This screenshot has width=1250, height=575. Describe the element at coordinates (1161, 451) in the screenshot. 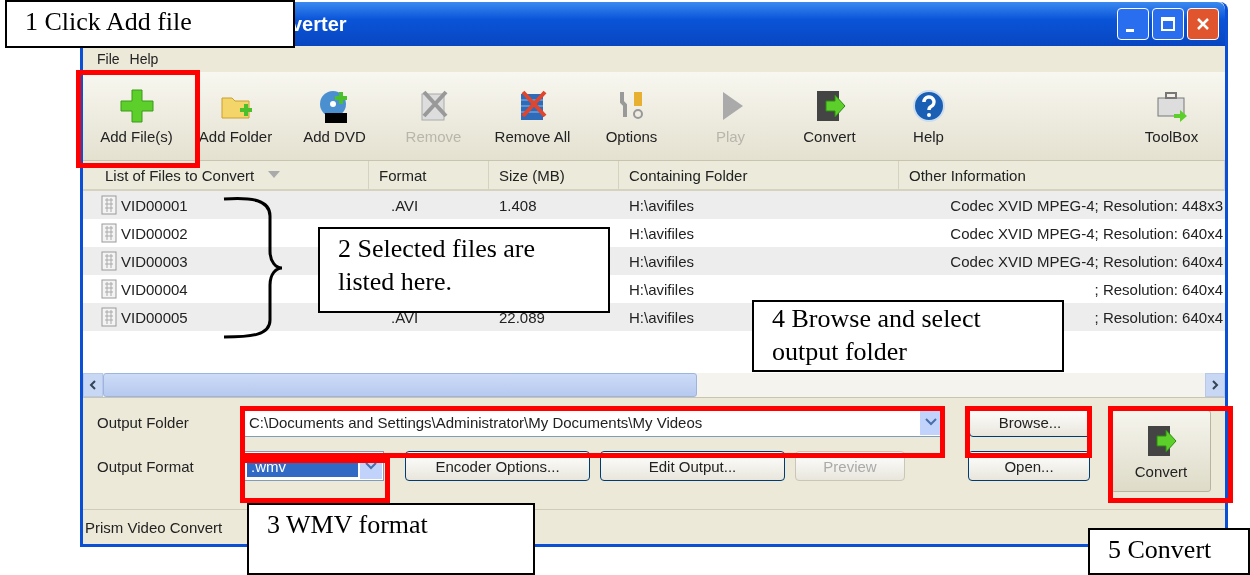

I see `convert-button: Convert` at that location.